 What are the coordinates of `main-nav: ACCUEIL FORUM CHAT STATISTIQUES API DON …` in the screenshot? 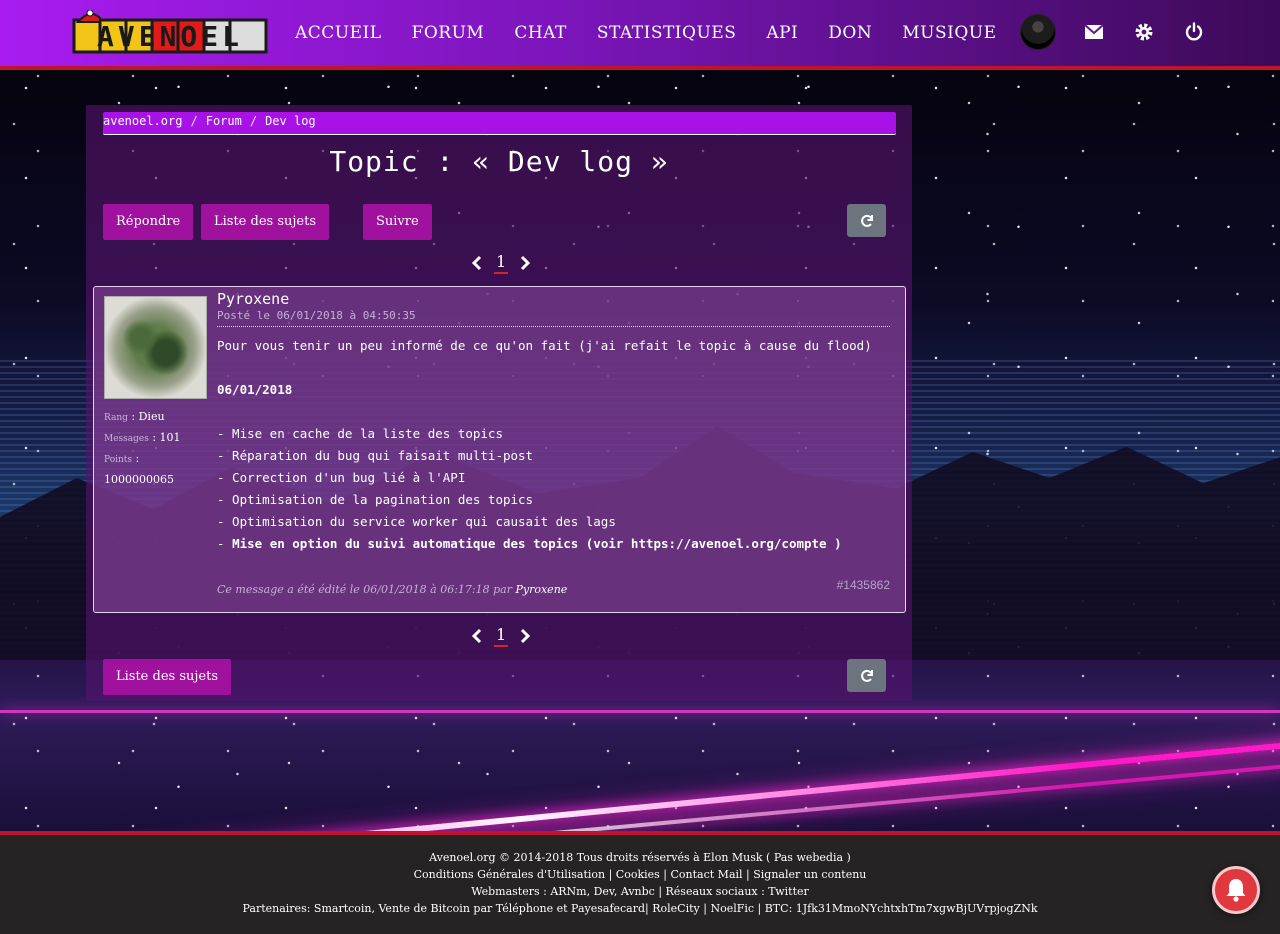 It's located at (646, 33).